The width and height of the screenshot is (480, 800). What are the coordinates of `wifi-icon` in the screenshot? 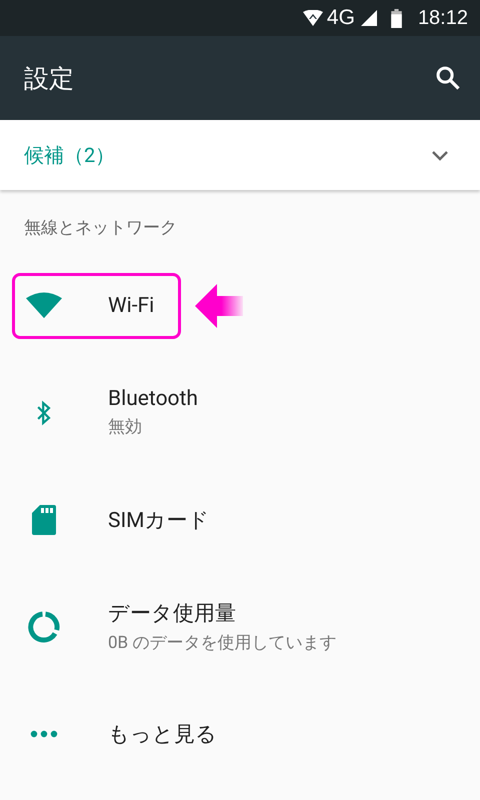 It's located at (44, 305).